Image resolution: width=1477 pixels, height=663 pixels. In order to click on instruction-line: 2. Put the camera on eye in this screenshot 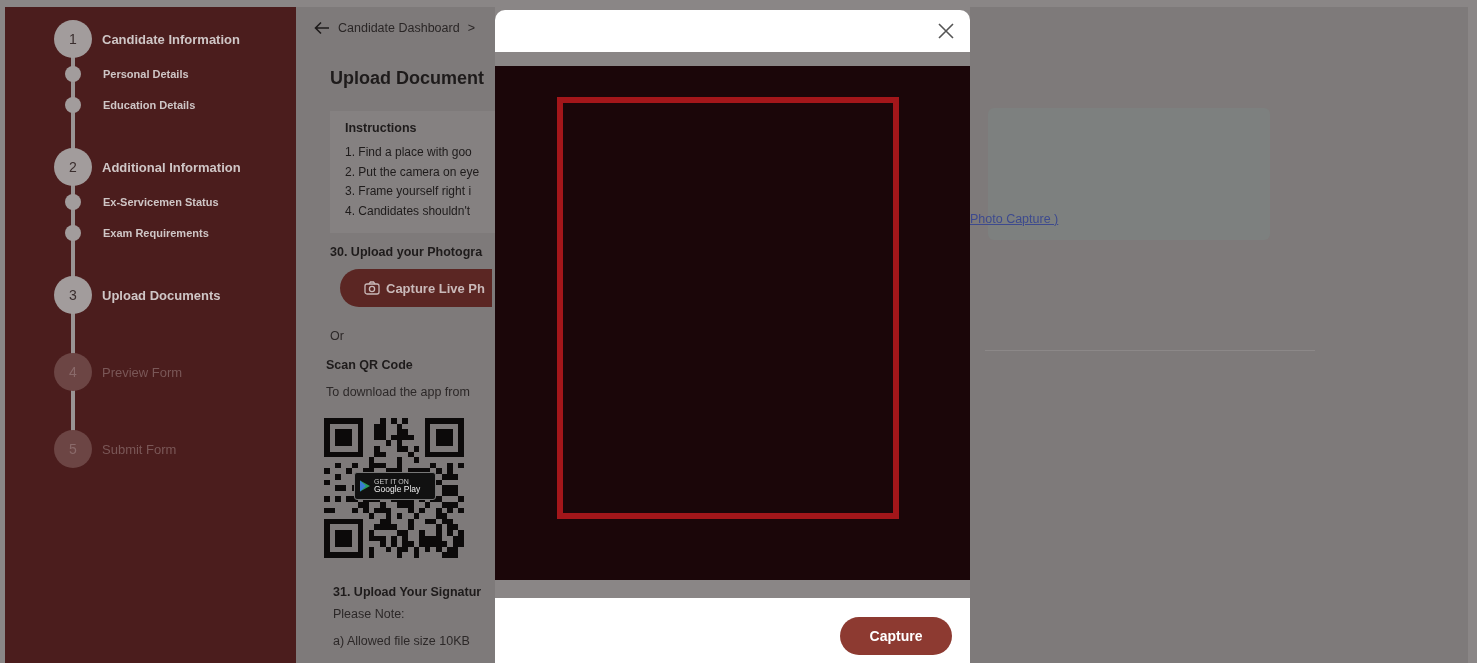, I will do `click(413, 172)`.